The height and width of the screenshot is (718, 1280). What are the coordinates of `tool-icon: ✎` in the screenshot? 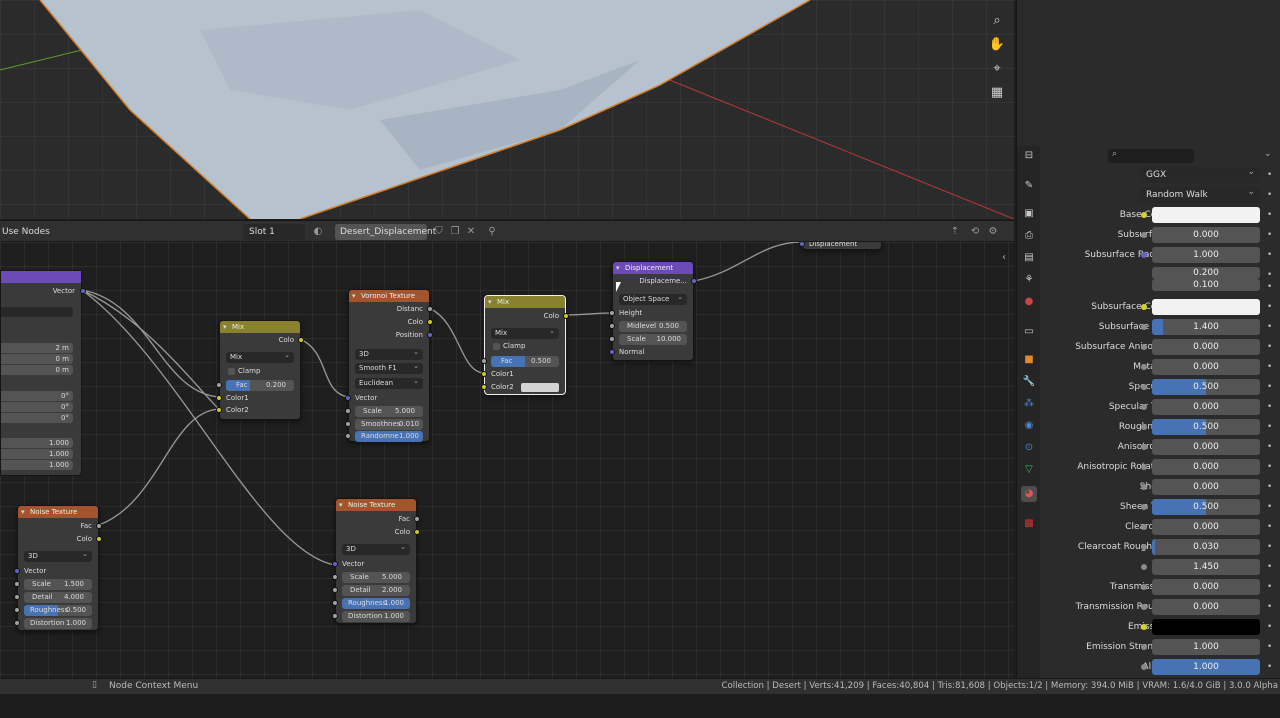 It's located at (1029, 186).